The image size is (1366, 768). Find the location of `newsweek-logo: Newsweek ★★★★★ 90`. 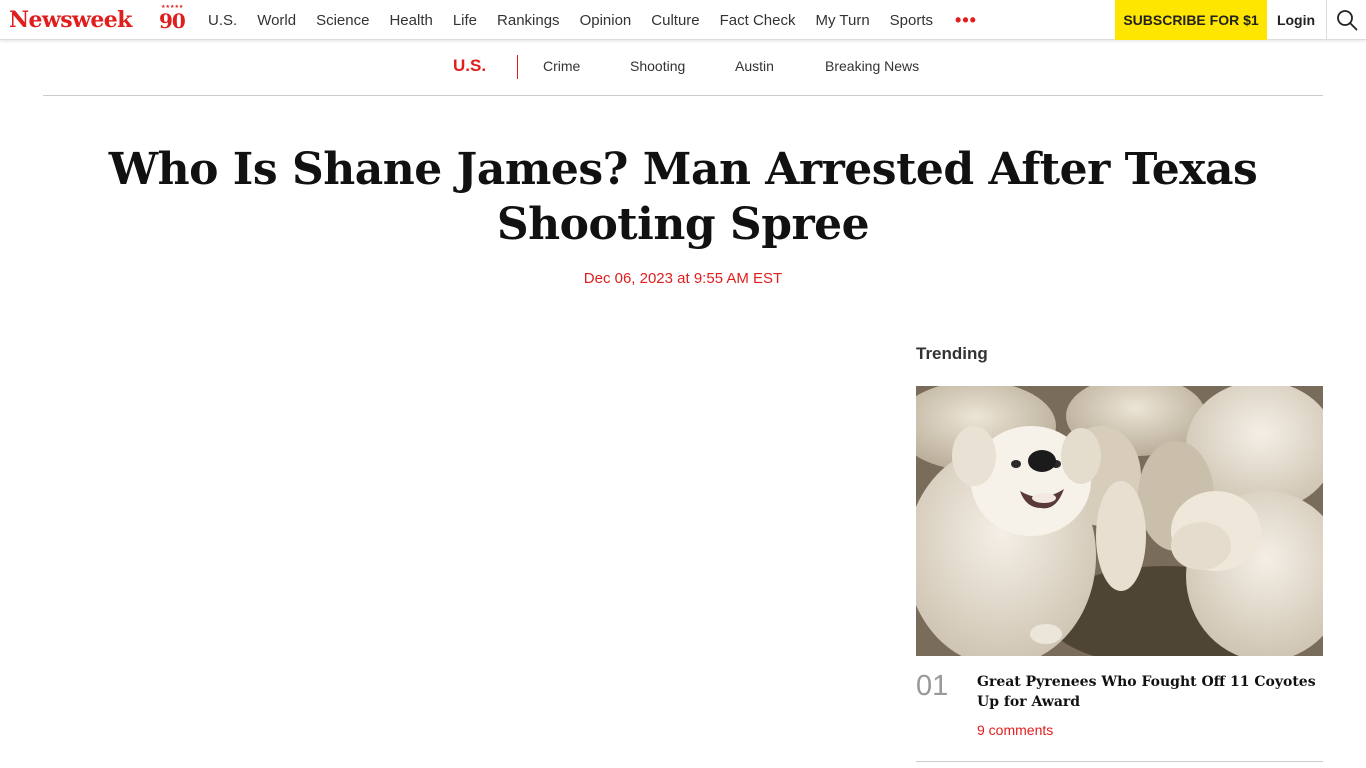

newsweek-logo: Newsweek ★★★★★ 90 is located at coordinates (97, 19).